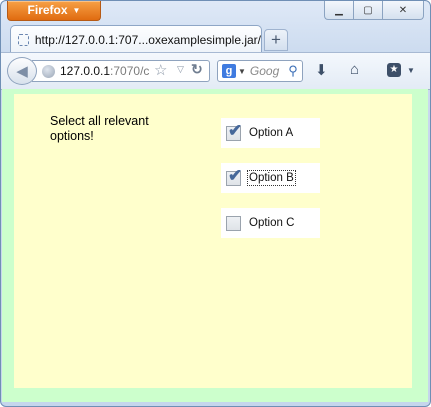 The image size is (431, 407). I want to click on checkbox-option-a: ✔, so click(234, 131).